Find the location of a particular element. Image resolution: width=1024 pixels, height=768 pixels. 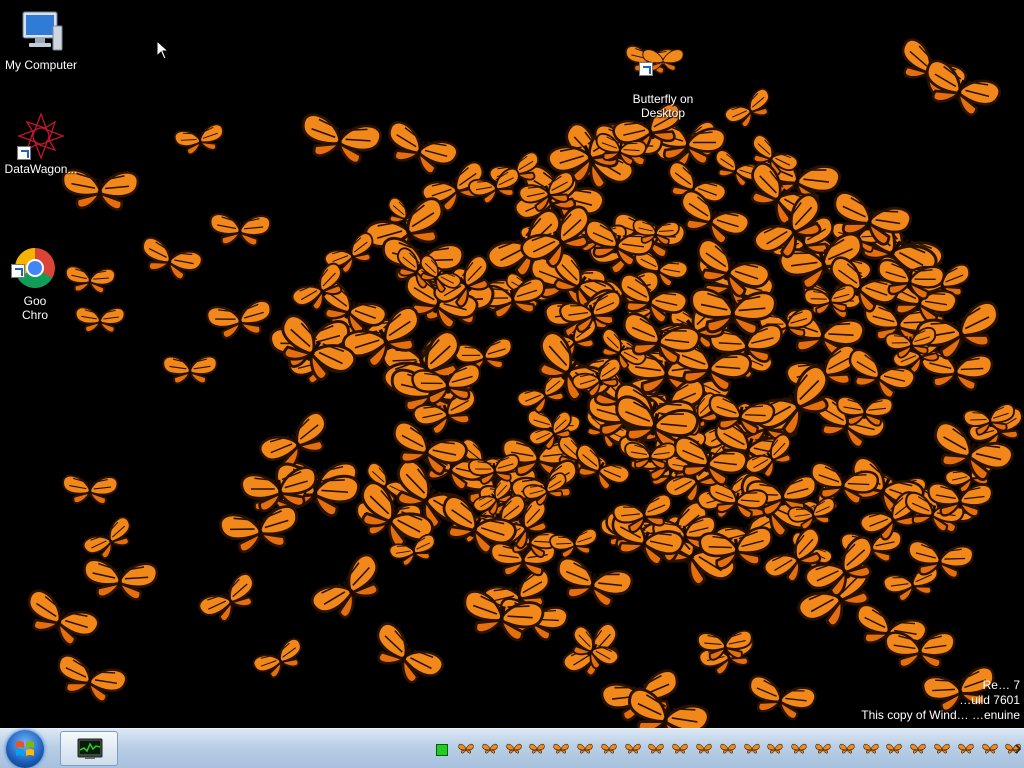

desktop-icon-my-computer: My Computer is located at coordinates (41, 40).